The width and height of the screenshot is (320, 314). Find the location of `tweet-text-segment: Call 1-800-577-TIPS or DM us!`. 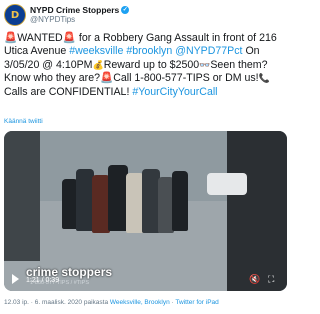

tweet-text-segment: Call 1-800-577-TIPS or DM us! is located at coordinates (186, 78).